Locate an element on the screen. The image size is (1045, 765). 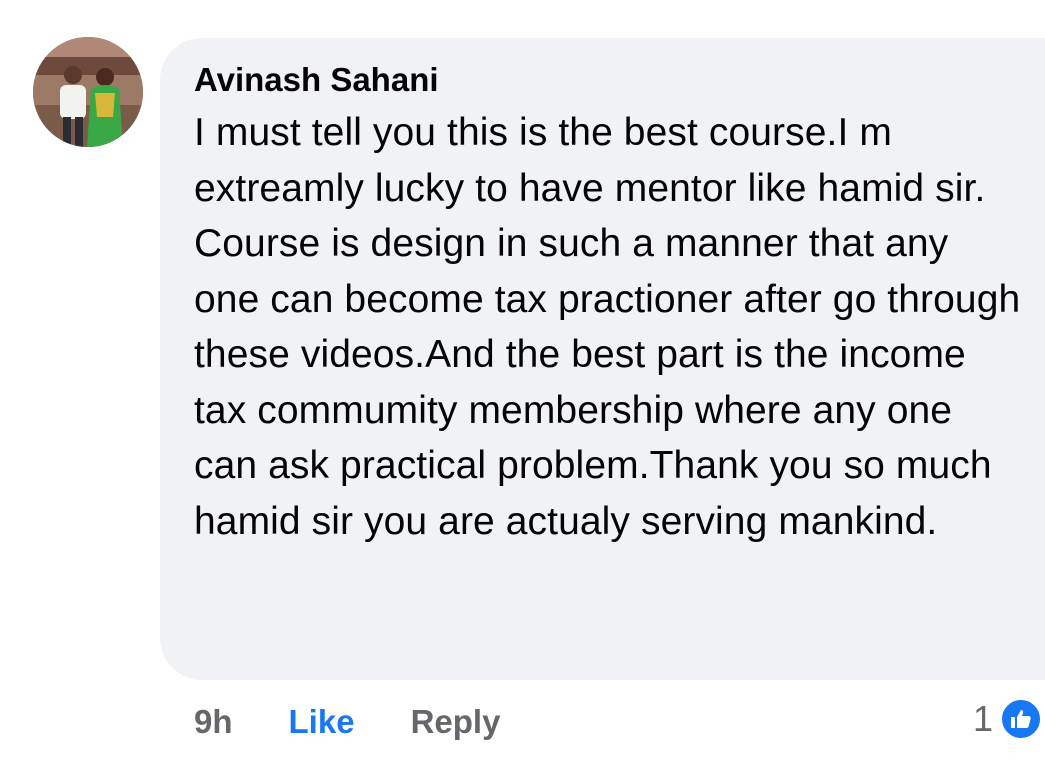
reaction-summary: 1 is located at coordinates (1008, 719).